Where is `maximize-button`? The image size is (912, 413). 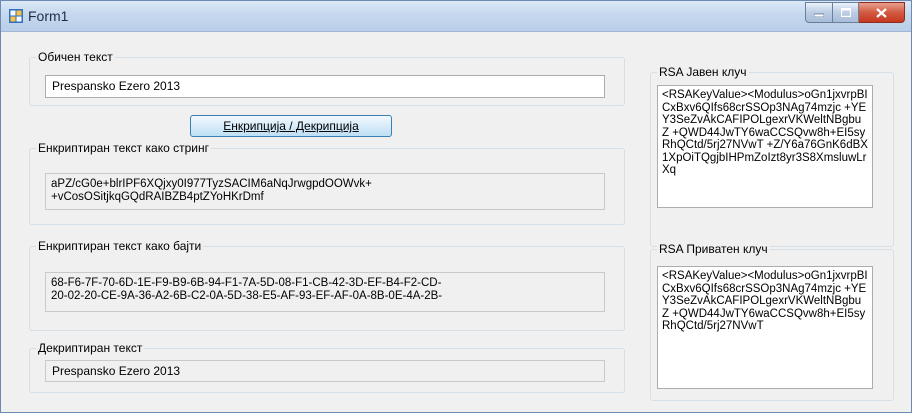
maximize-button is located at coordinates (846, 12).